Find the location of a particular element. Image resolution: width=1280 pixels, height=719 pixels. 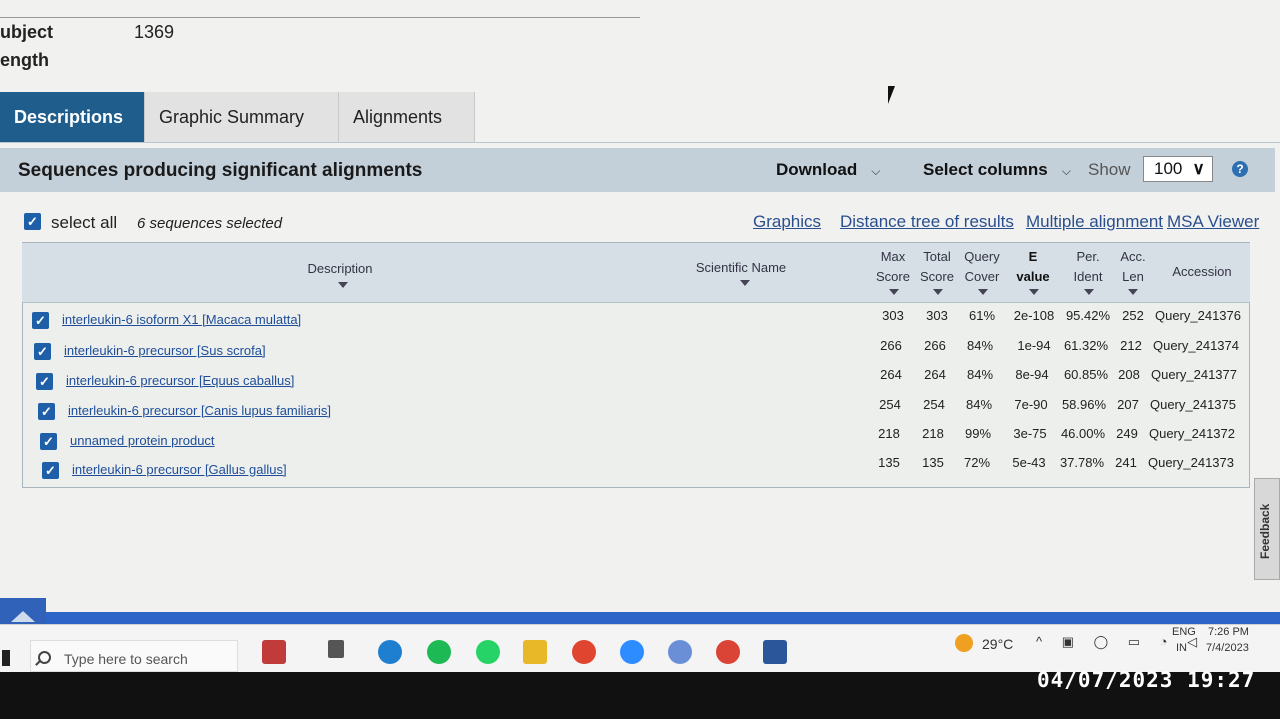

file-explorer-icon is located at coordinates (535, 652).